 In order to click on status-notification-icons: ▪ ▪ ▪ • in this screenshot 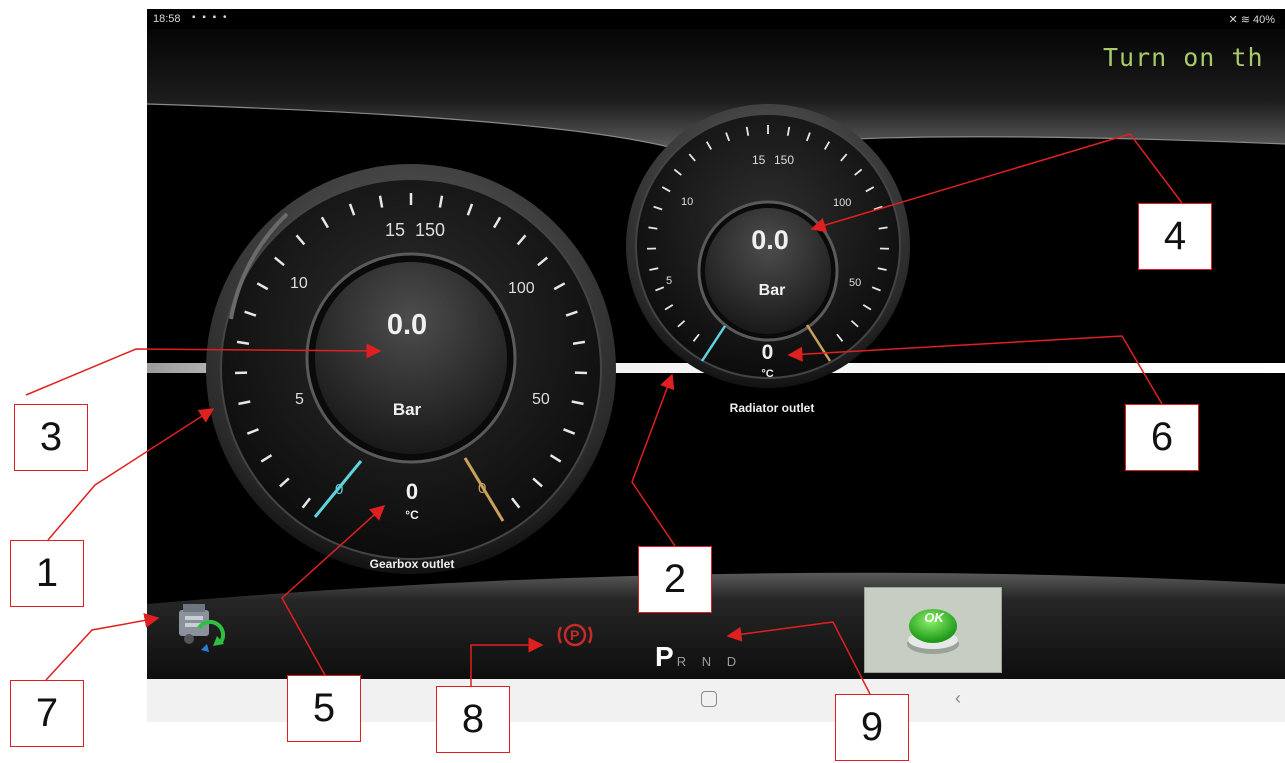, I will do `click(210, 17)`.